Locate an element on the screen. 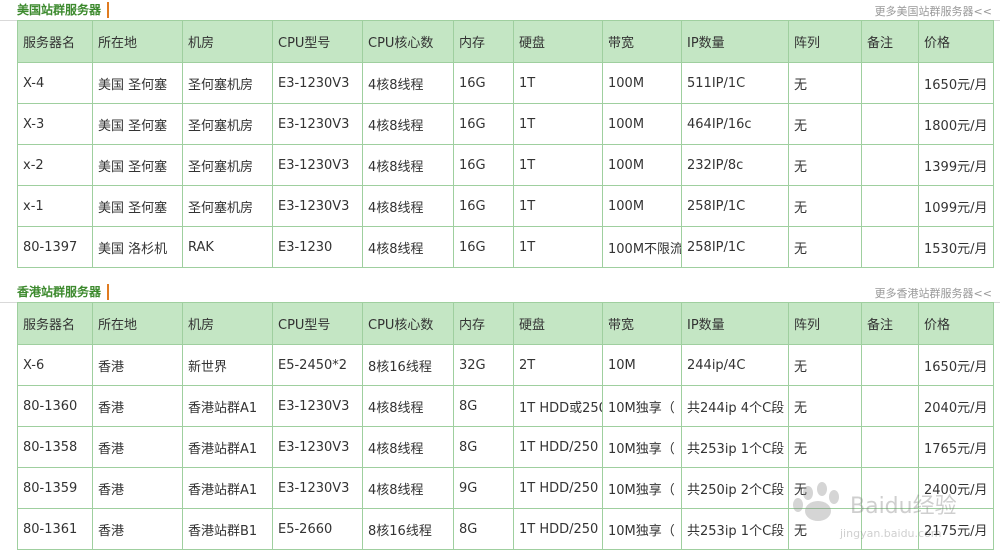 The image size is (1000, 559). us-more-link: 更多美国站群服务器<< is located at coordinates (933, 11).